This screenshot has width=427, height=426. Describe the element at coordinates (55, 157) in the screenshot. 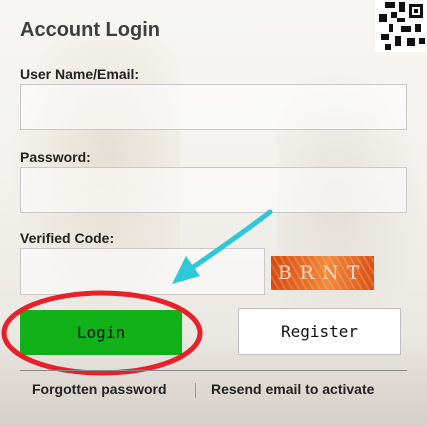

I see `password-label: Password:` at that location.